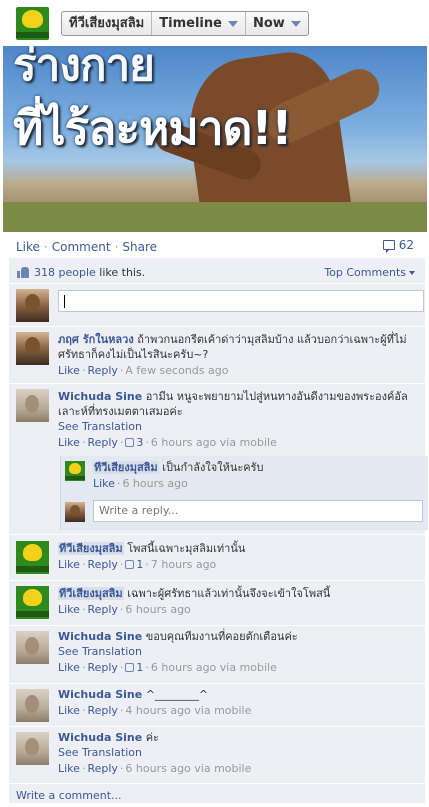  I want to click on comment-like-count: 3, so click(134, 442).